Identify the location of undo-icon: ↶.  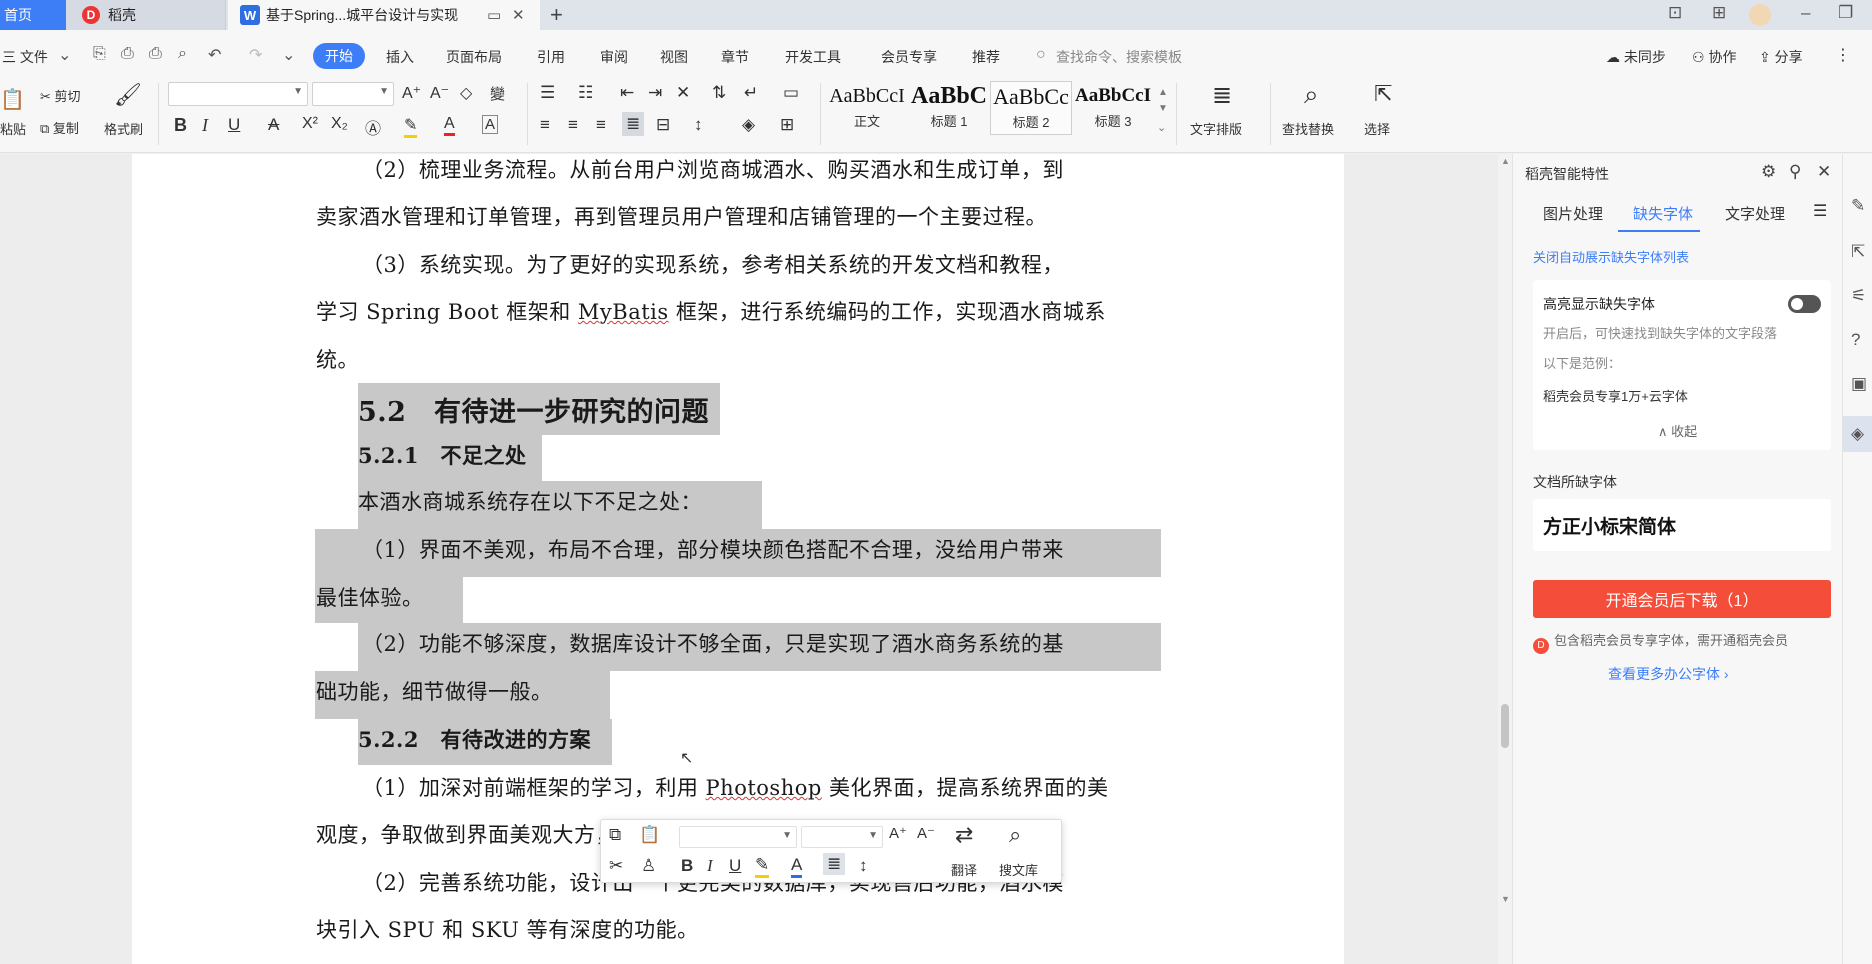
(214, 55).